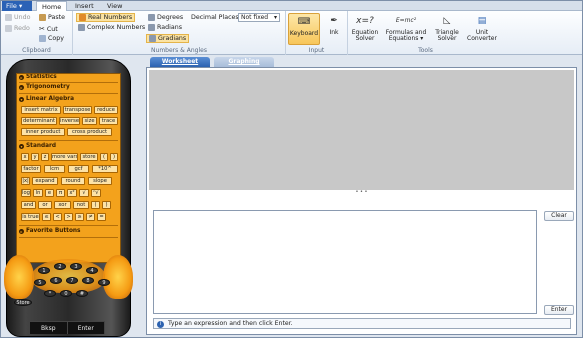 The width and height of the screenshot is (583, 338). I want to click on key-round: round, so click(73, 181).